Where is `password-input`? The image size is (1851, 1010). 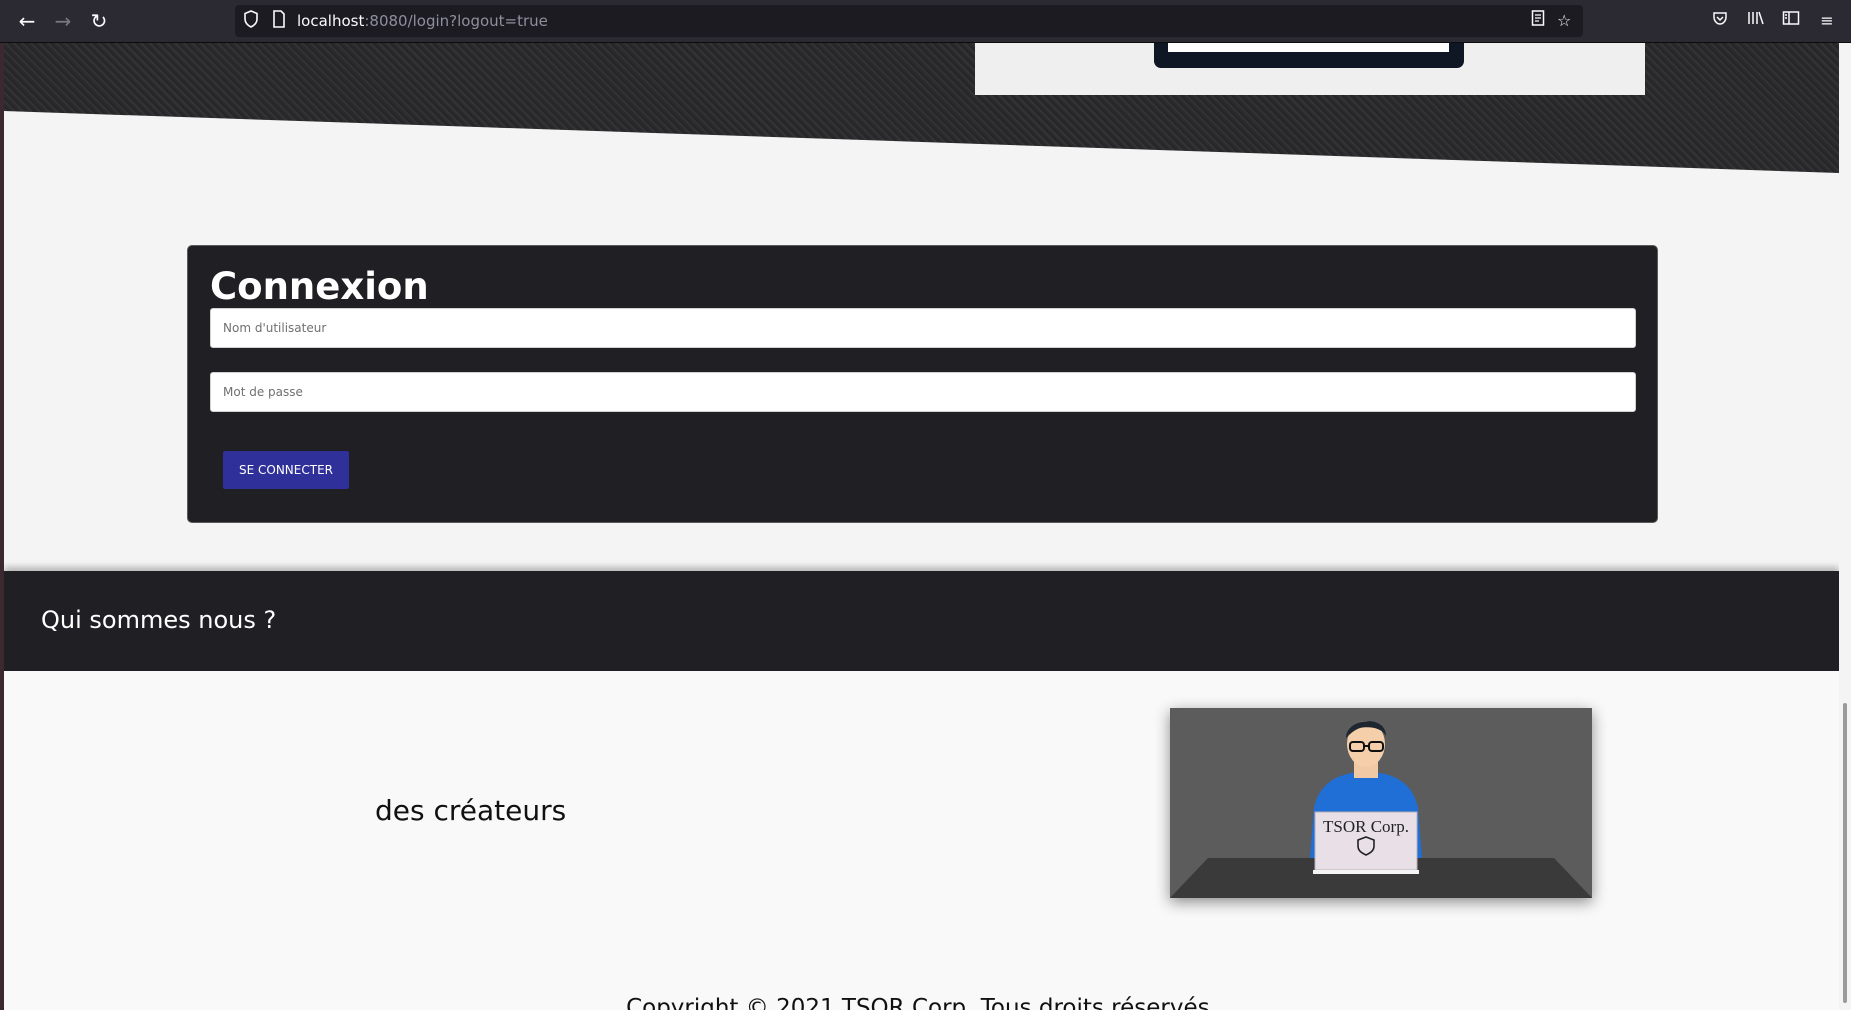
password-input is located at coordinates (923, 392).